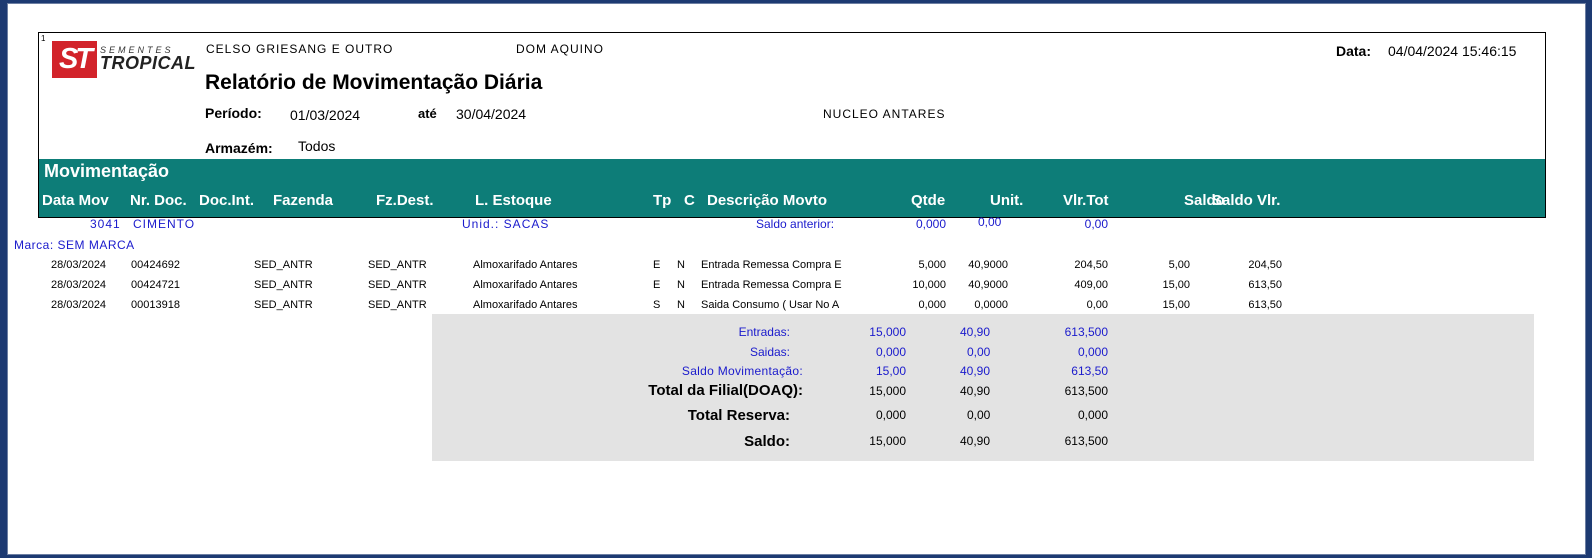 This screenshot has width=1592, height=558. Describe the element at coordinates (303, 200) in the screenshot. I see `col-header-farm: Fazenda` at that location.